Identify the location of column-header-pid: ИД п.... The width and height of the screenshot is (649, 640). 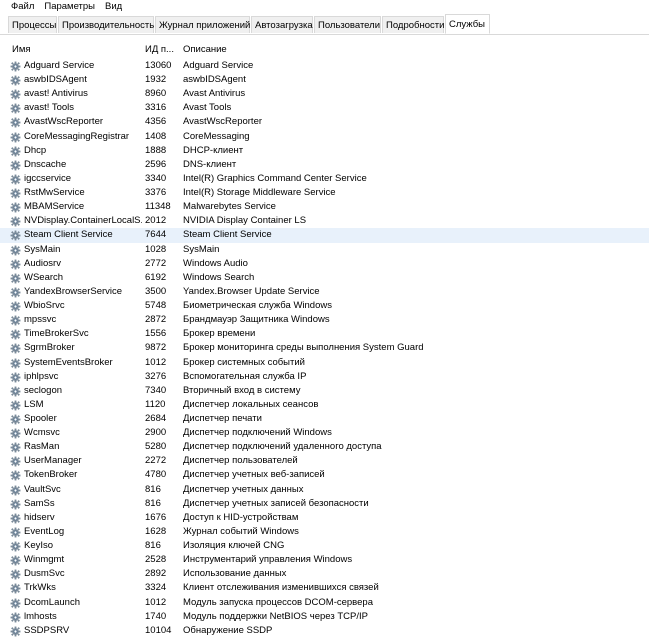
(159, 50).